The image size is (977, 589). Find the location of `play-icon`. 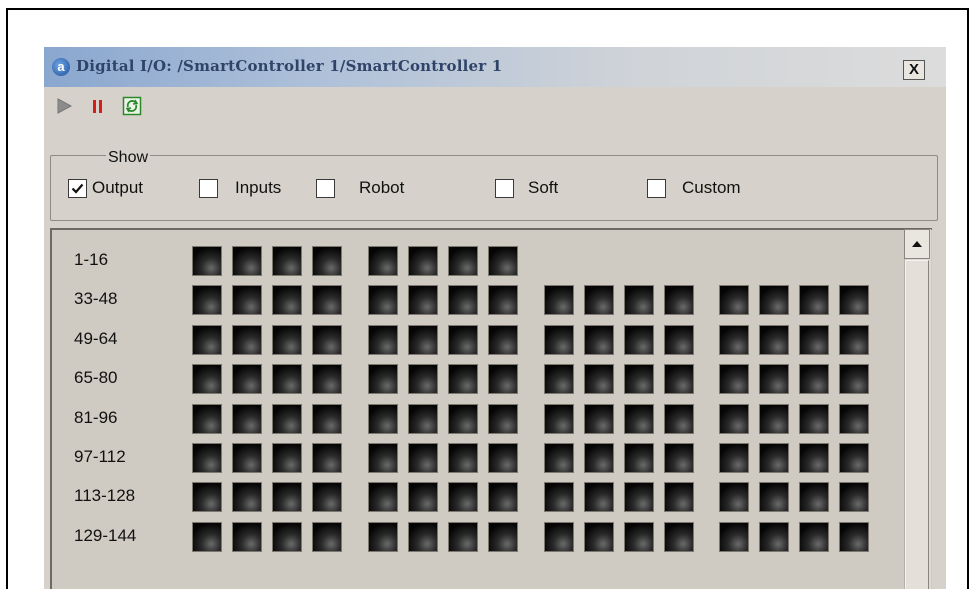

play-icon is located at coordinates (64, 106).